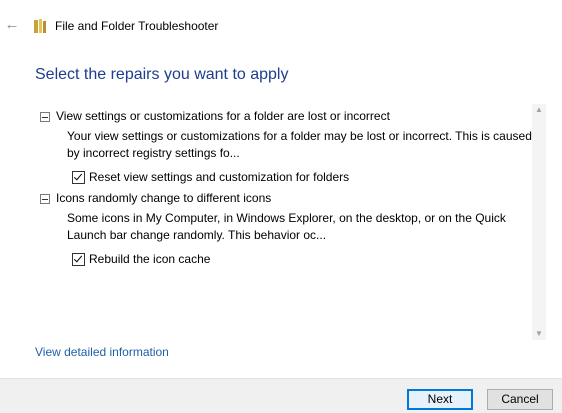 Image resolution: width=562 pixels, height=413 pixels. Describe the element at coordinates (149, 259) in the screenshot. I see `option-label: Rebuild the icon cache` at that location.